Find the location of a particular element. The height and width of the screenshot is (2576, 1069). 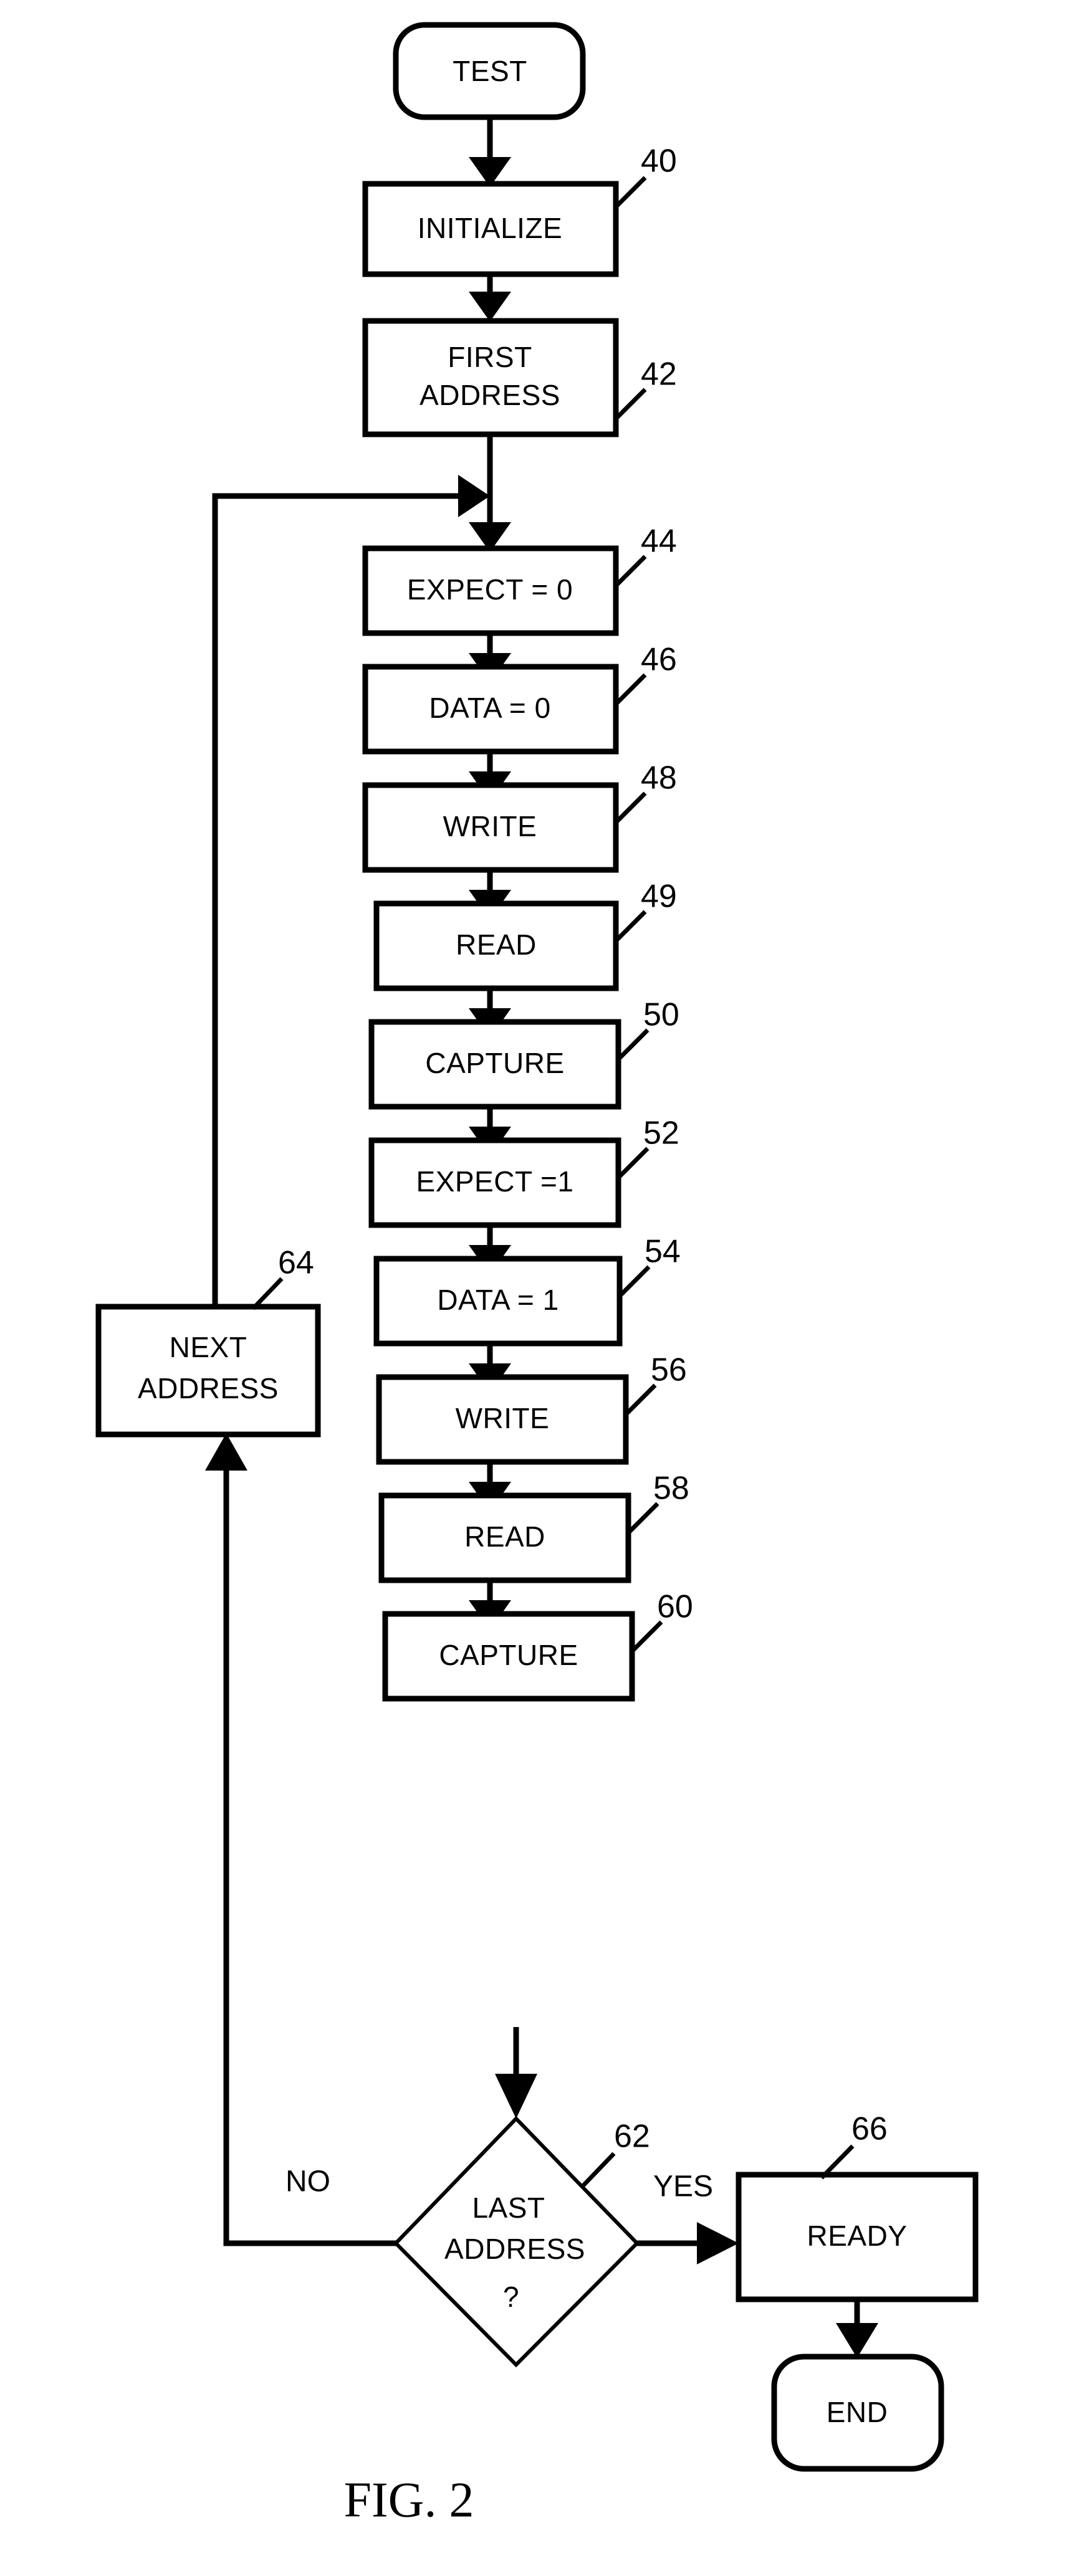

ref-callout-42: 42 is located at coordinates (646, 387).